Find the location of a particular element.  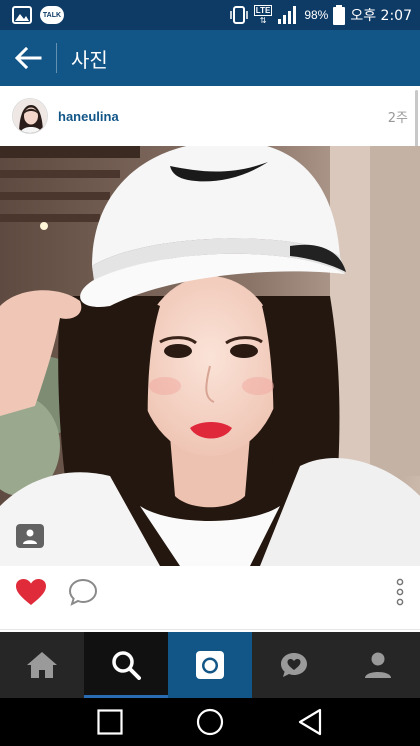

back-arrow-icon is located at coordinates (28, 58).